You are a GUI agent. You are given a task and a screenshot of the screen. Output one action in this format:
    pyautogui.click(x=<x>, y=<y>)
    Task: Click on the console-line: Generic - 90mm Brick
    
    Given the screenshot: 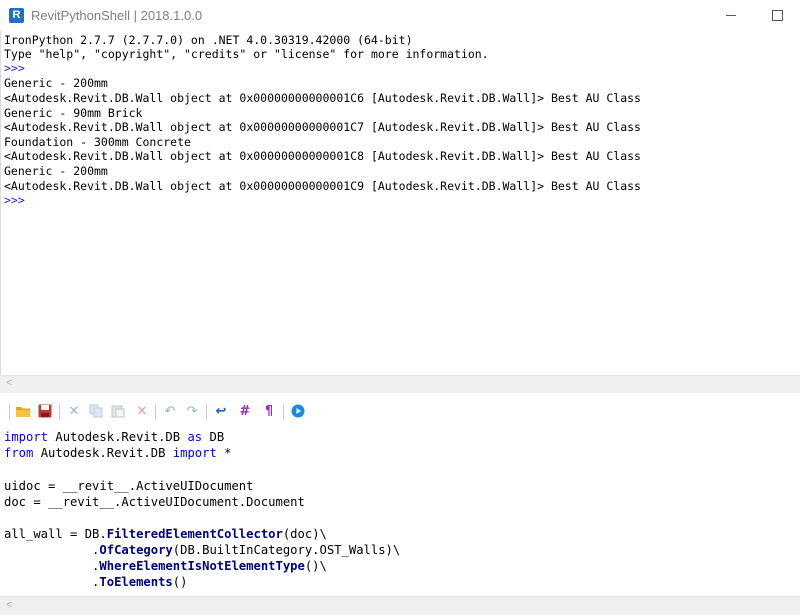 What is the action you would take?
    pyautogui.click(x=73, y=113)
    